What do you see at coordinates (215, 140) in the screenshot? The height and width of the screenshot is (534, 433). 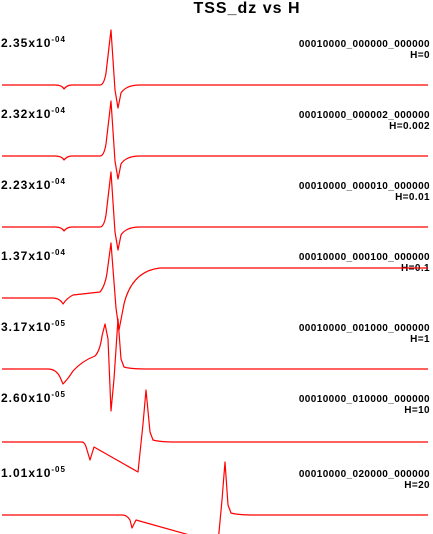 I see `panel-1: 2.32x10-04 00010000_000002_000000H=0.002` at bounding box center [215, 140].